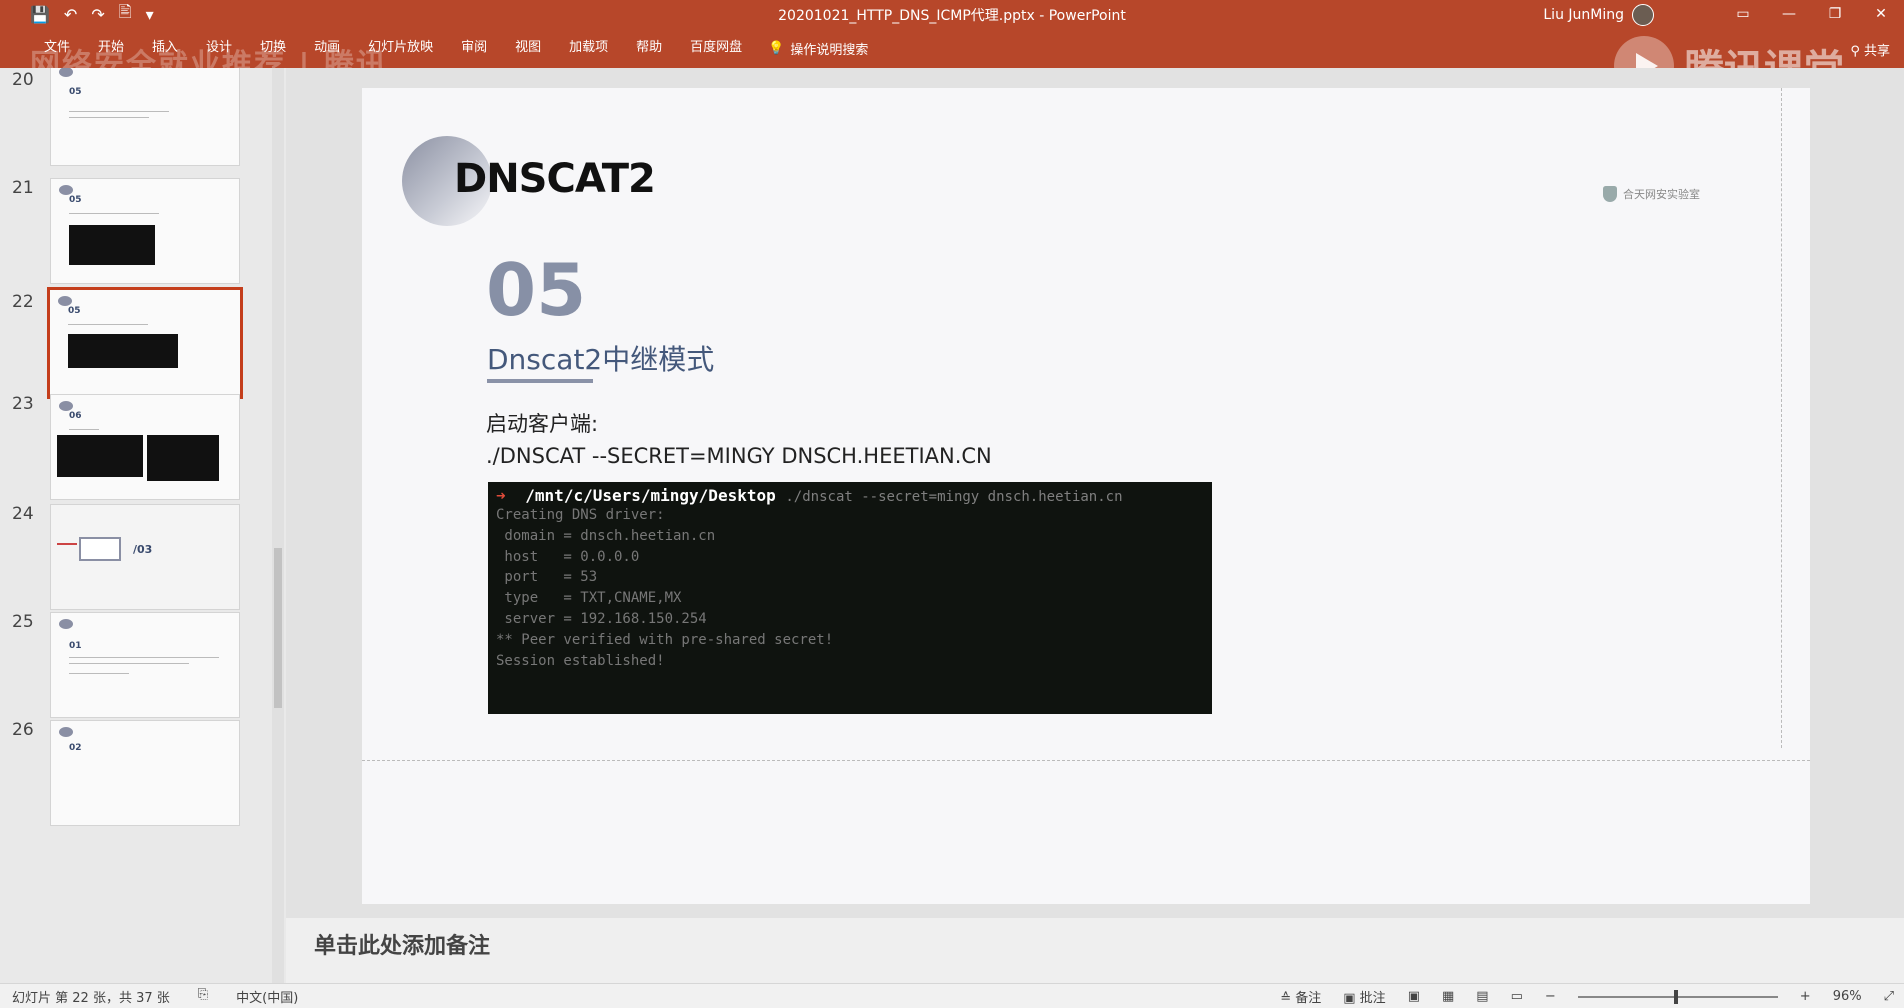 Image resolution: width=1904 pixels, height=1008 pixels. I want to click on slide-thumbnail: /03, so click(145, 557).